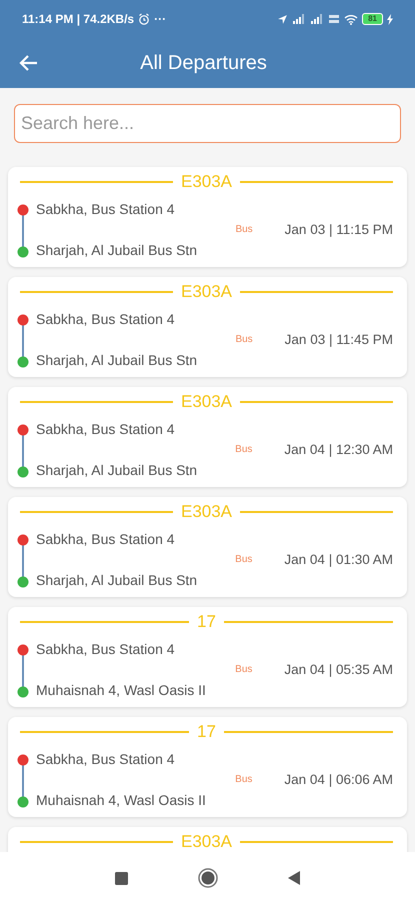  What do you see at coordinates (351, 19) in the screenshot?
I see `wifi-icon` at bounding box center [351, 19].